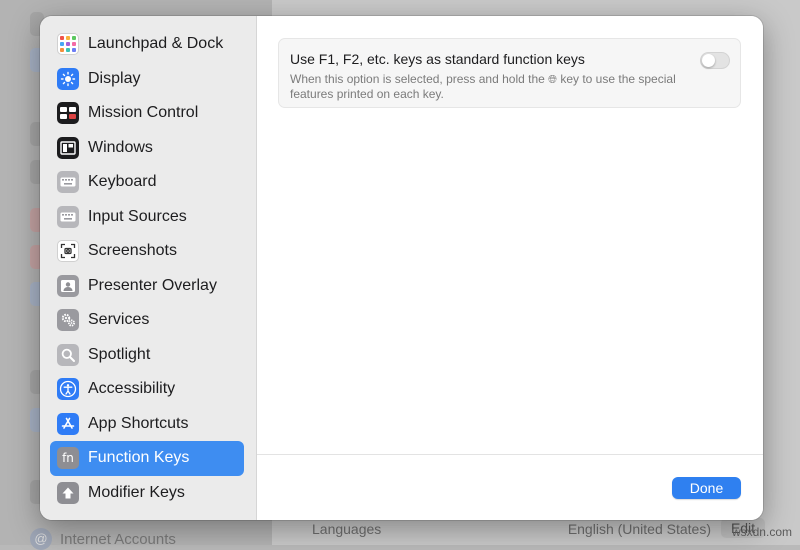  I want to click on sidebar-item-label: Function Keys, so click(139, 458).